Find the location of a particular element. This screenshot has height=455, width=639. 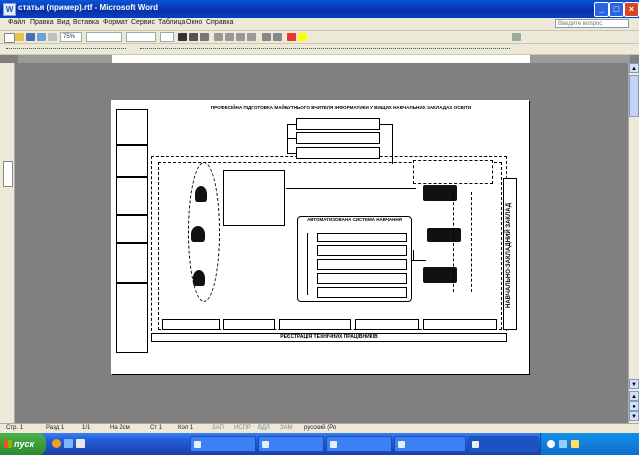

maximize-button: □ is located at coordinates (616, 9).